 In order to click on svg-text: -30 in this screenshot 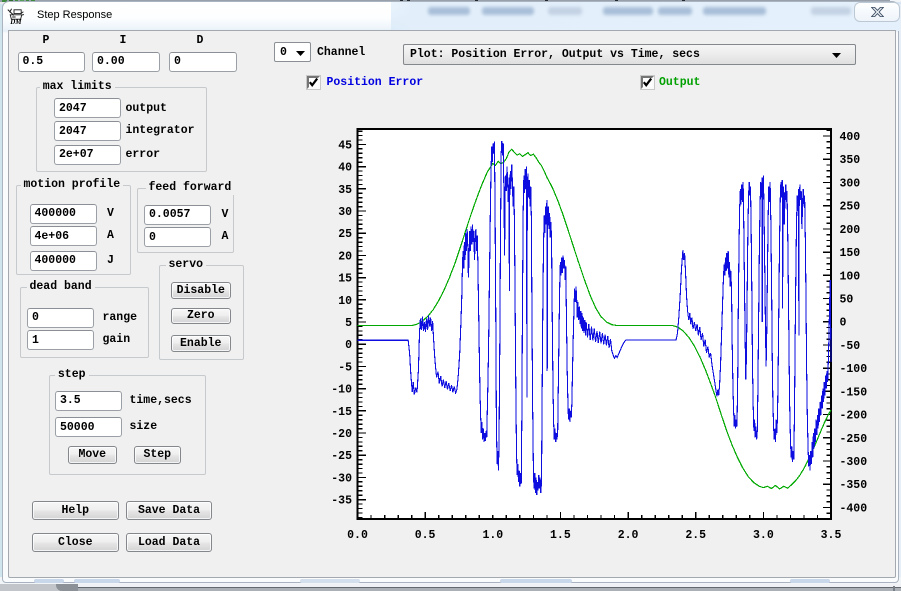, I will do `click(341, 478)`.